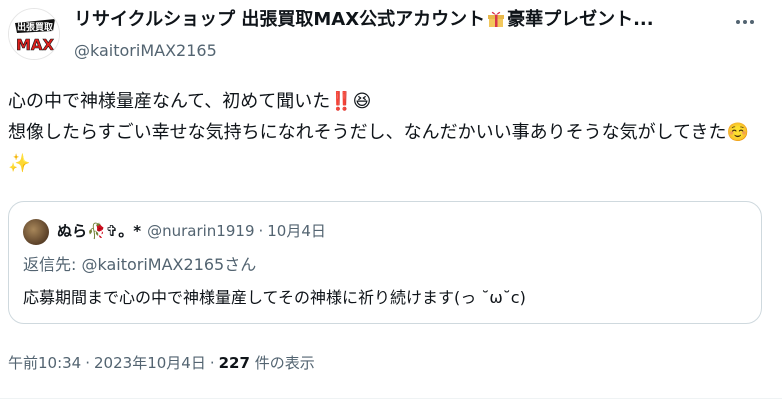 Image resolution: width=782 pixels, height=404 pixels. I want to click on reply-suffix: さん, so click(240, 264).